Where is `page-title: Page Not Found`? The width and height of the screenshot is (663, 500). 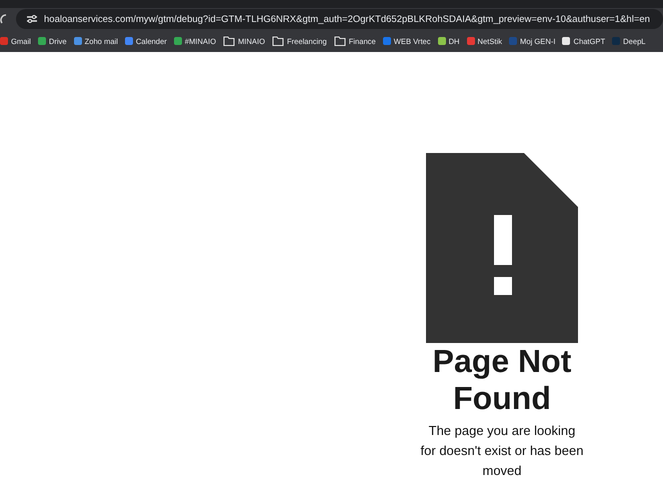 page-title: Page Not Found is located at coordinates (502, 380).